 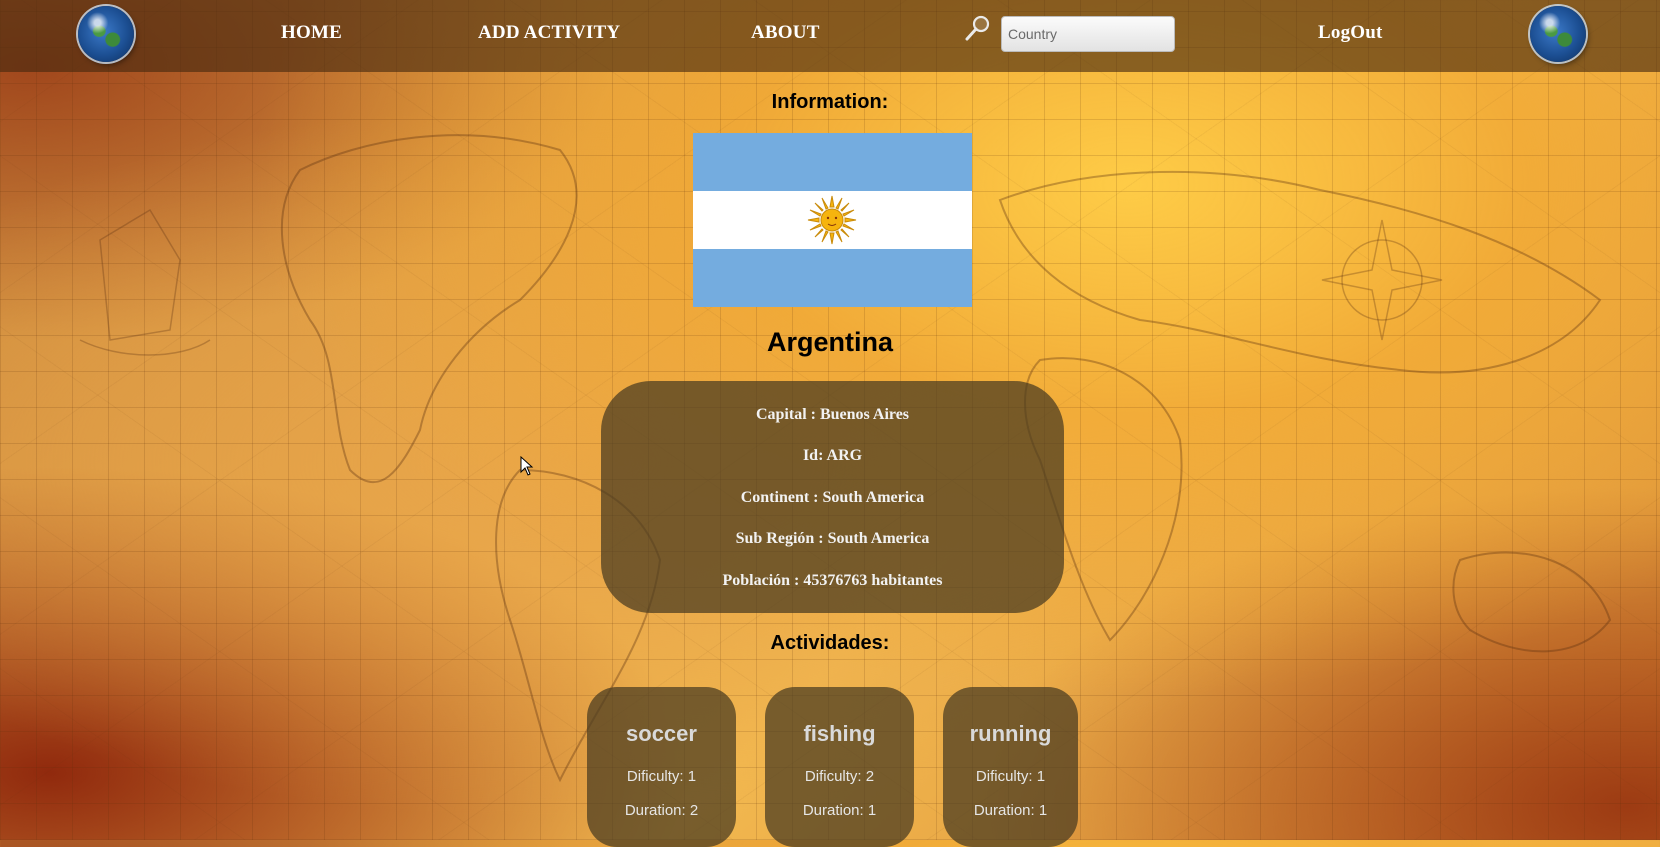 What do you see at coordinates (549, 33) in the screenshot?
I see `nav-add-activity-link: ADD ACTIVITY` at bounding box center [549, 33].